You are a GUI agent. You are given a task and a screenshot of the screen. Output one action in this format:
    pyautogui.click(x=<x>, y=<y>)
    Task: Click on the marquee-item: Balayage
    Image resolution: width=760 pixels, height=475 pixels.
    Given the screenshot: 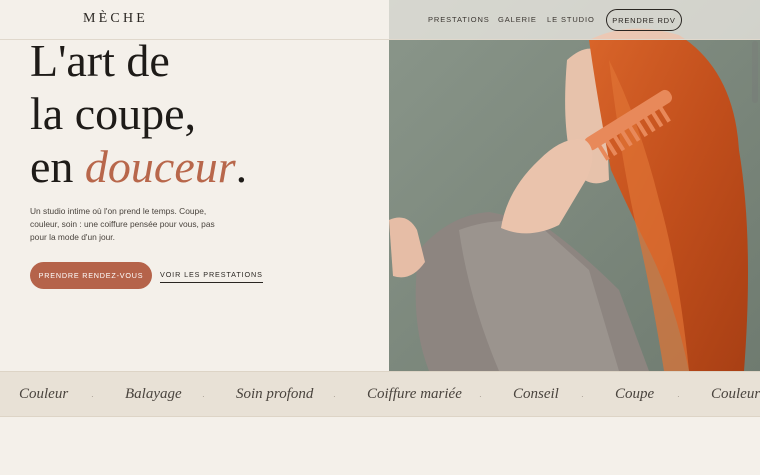 What is the action you would take?
    pyautogui.click(x=153, y=394)
    